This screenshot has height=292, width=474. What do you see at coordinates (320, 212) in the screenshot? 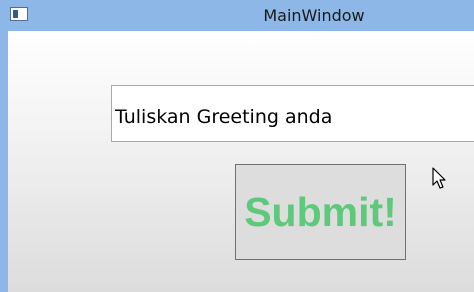
I see `submit-button: Submit!` at bounding box center [320, 212].